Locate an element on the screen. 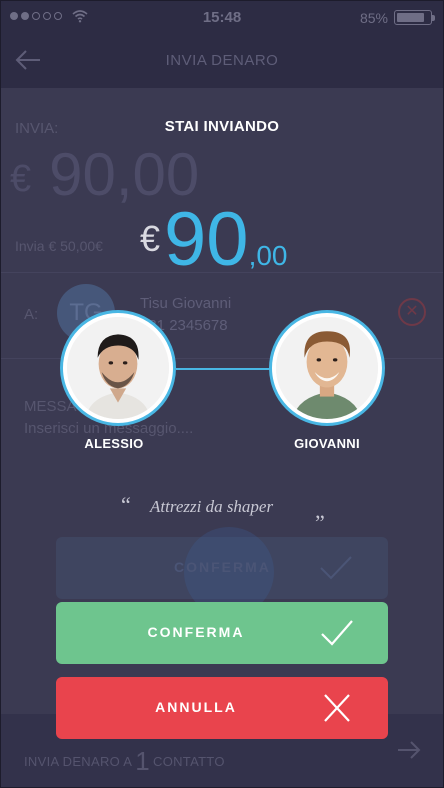 This screenshot has width=444, height=788. recipient-name: GIOVANNI is located at coordinates (327, 443).